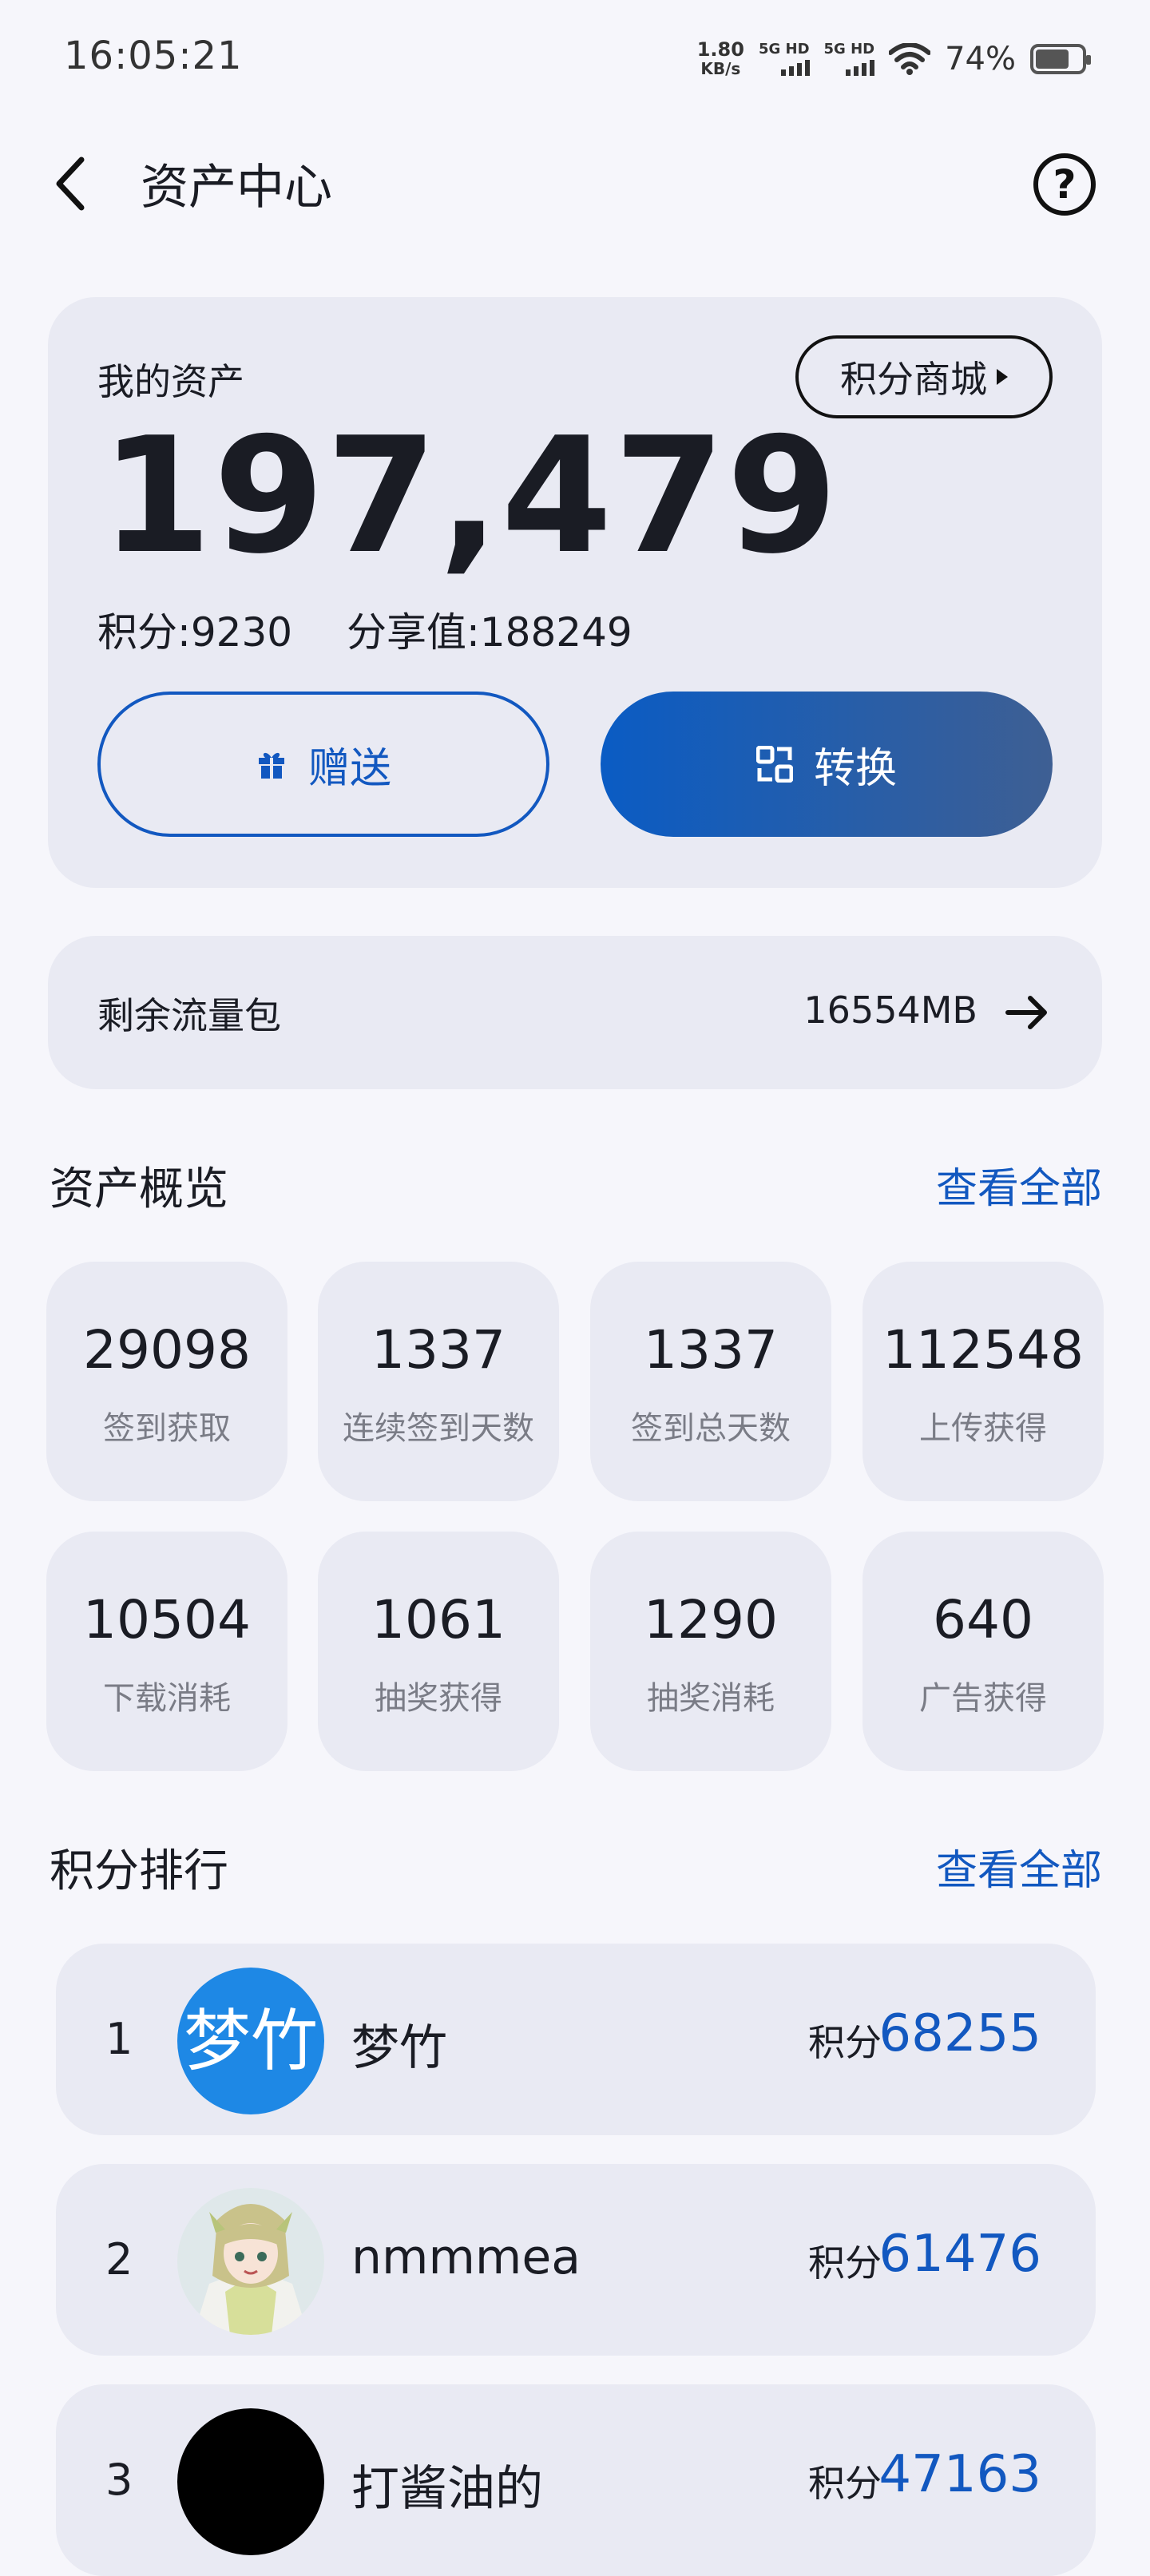 The width and height of the screenshot is (1150, 2576). Describe the element at coordinates (960, 2254) in the screenshot. I see `points-value: 61476` at that location.